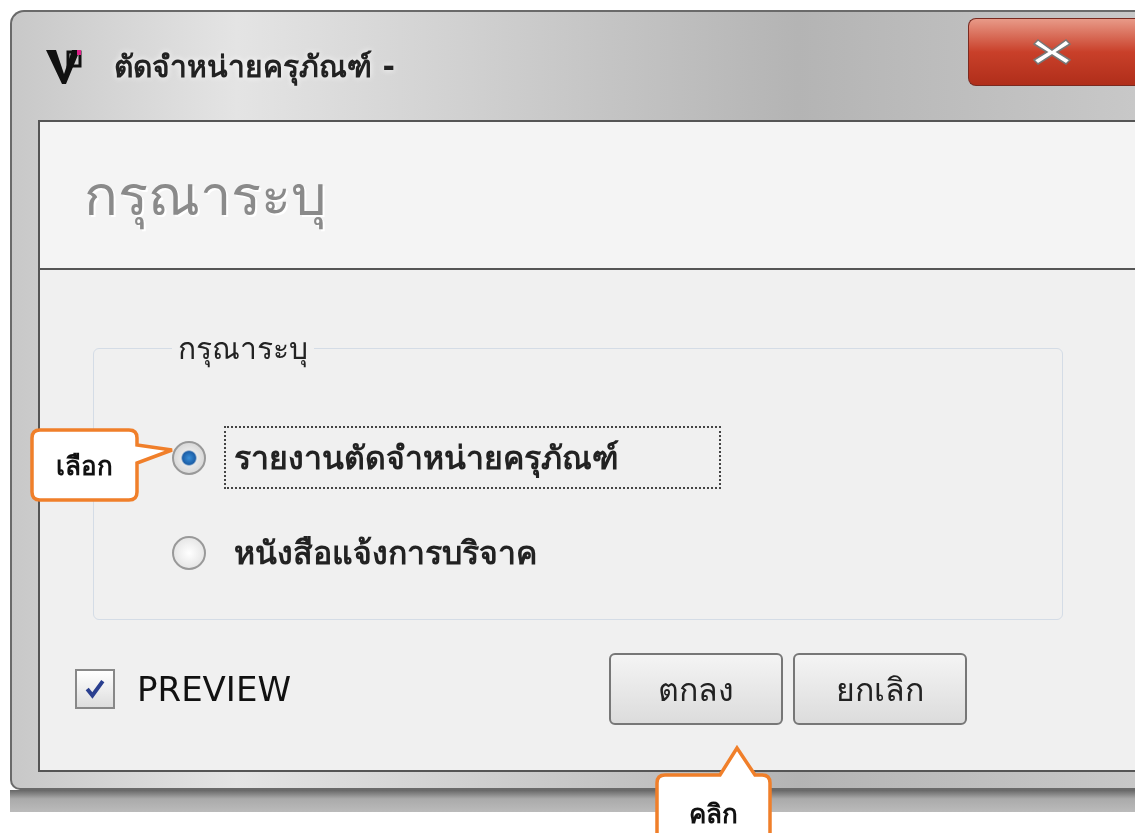 The width and height of the screenshot is (1135, 833). I want to click on dialog-button: ตกลง, so click(696, 689).